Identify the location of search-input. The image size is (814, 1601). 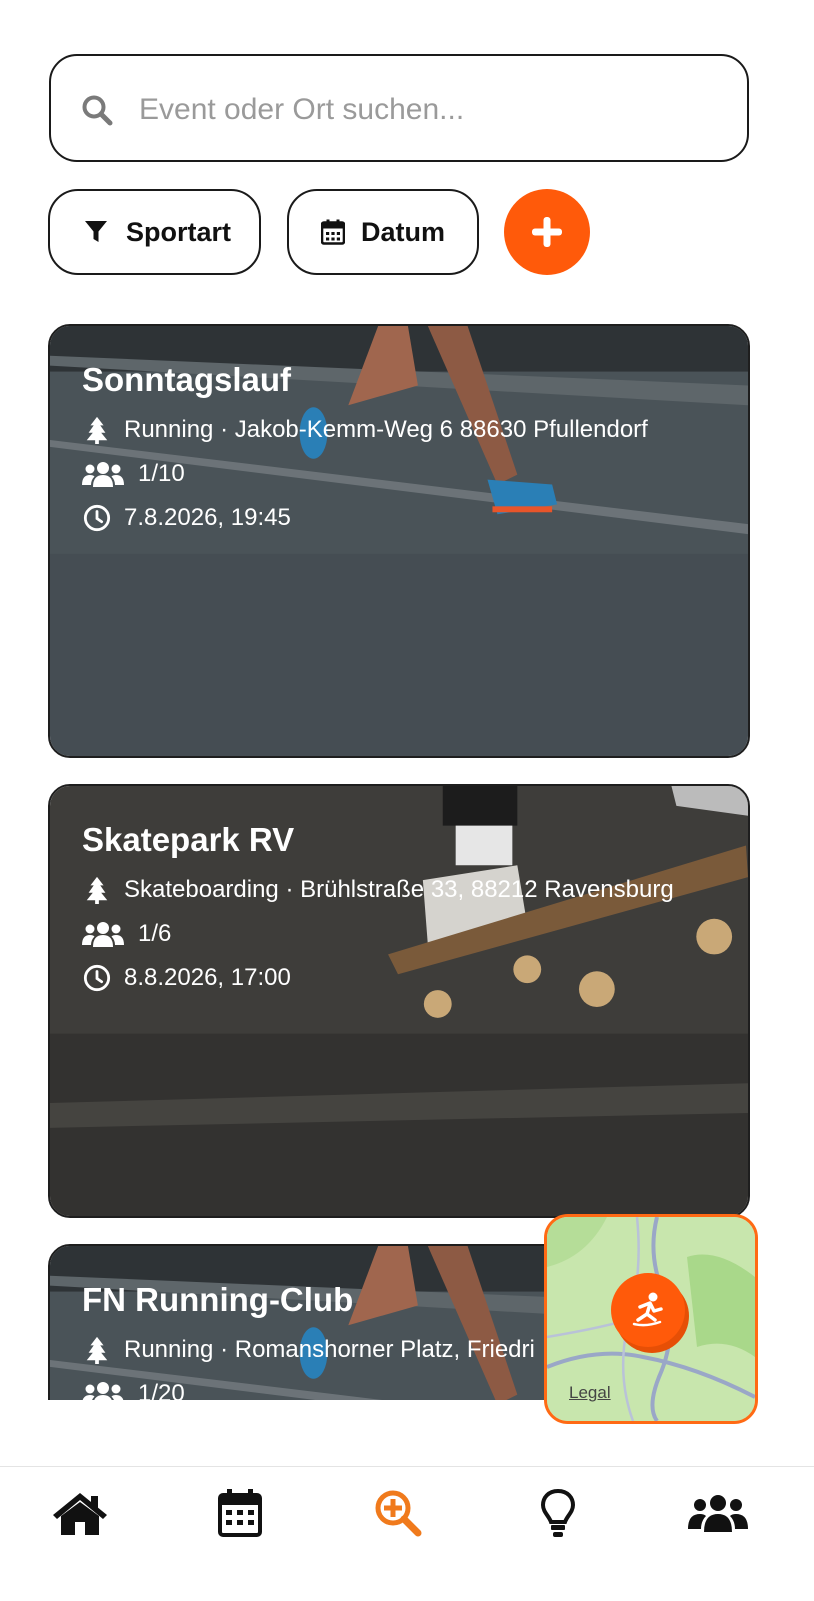
(434, 110).